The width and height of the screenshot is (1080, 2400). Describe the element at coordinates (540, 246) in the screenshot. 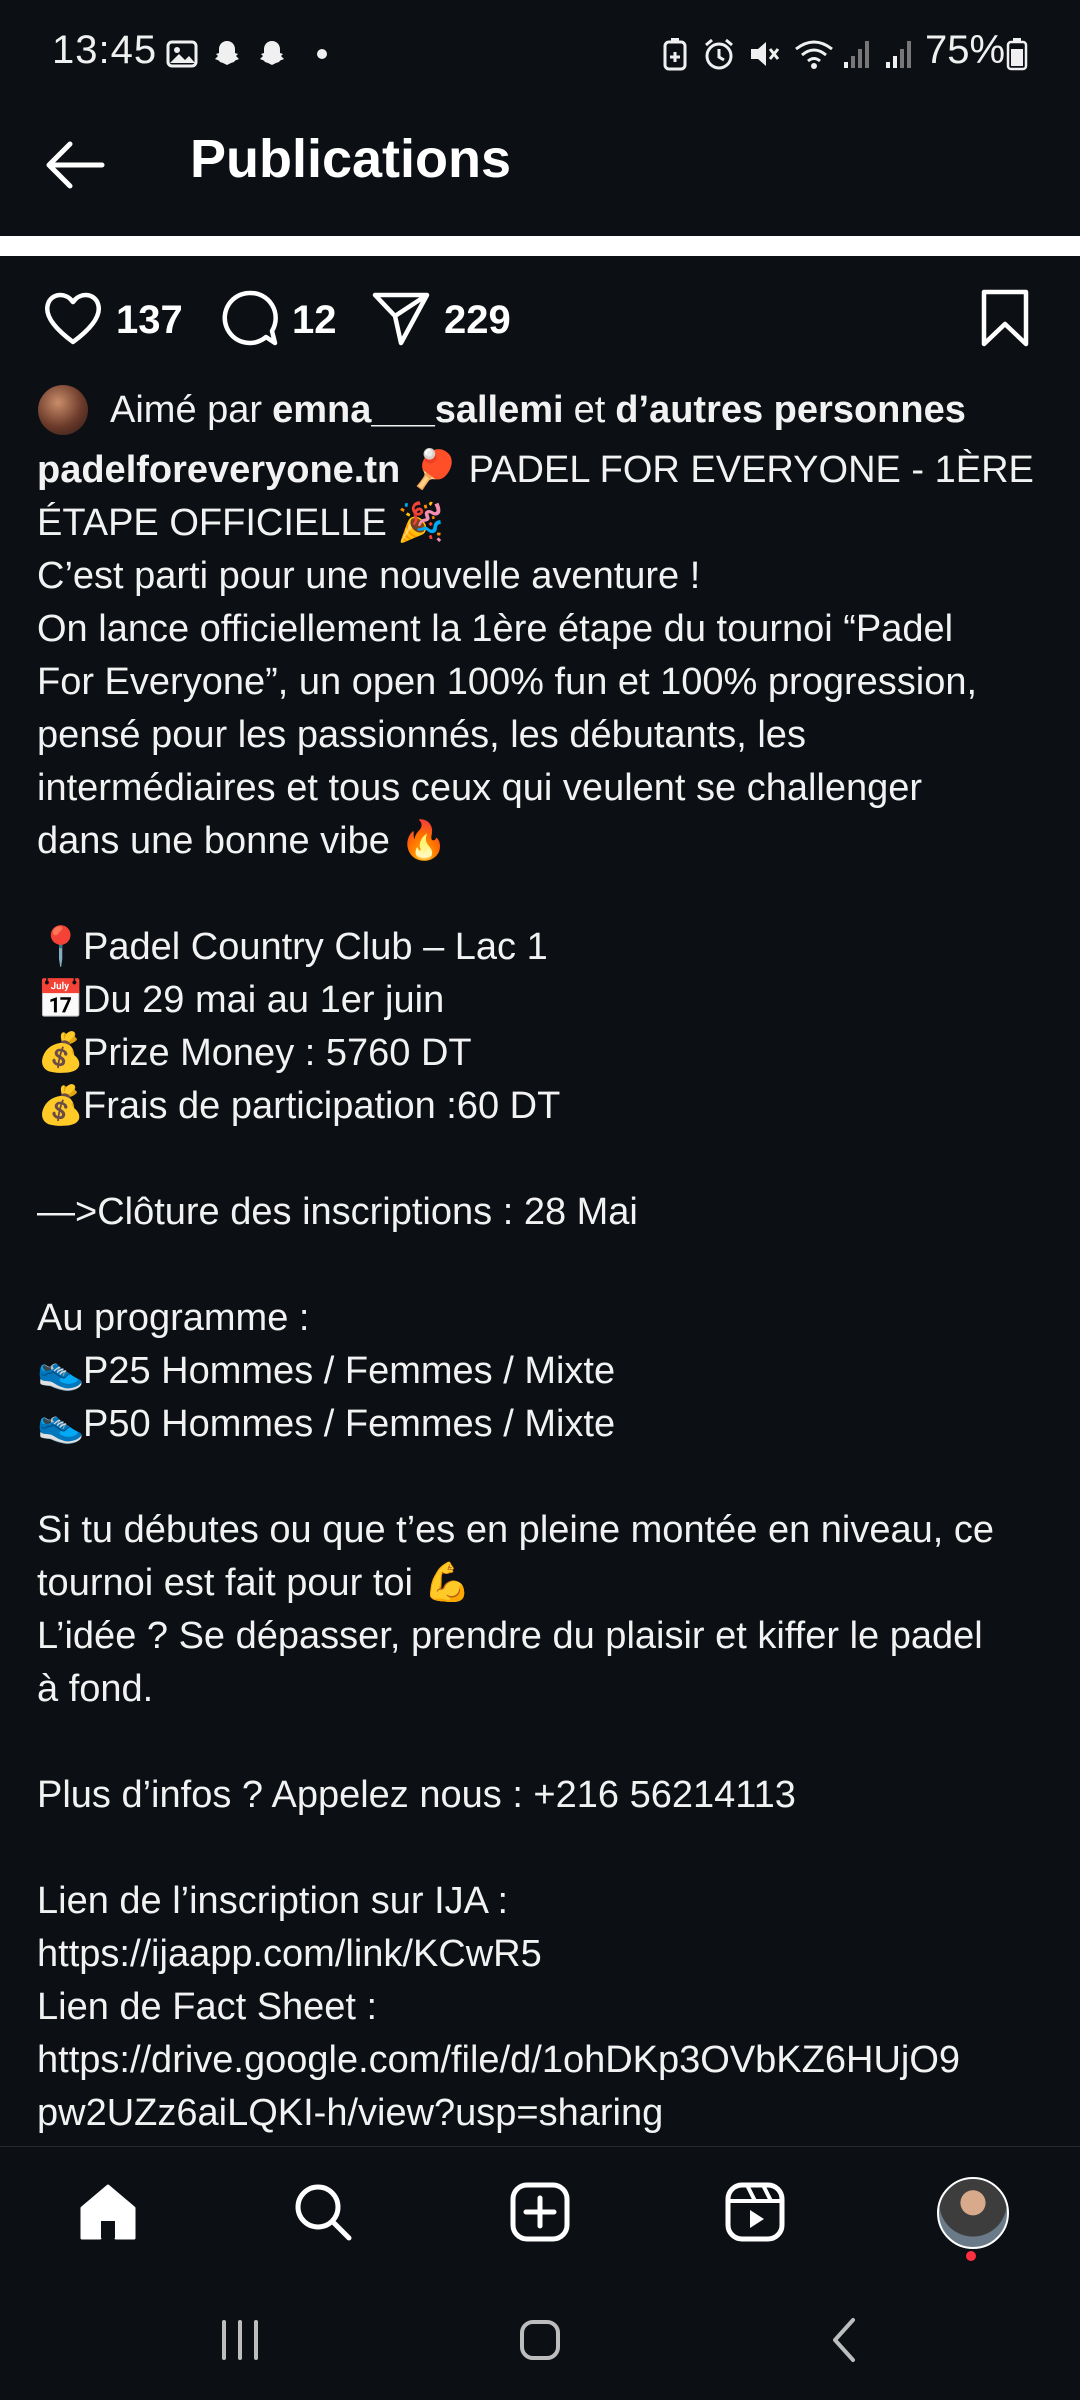

I see `post-image` at that location.